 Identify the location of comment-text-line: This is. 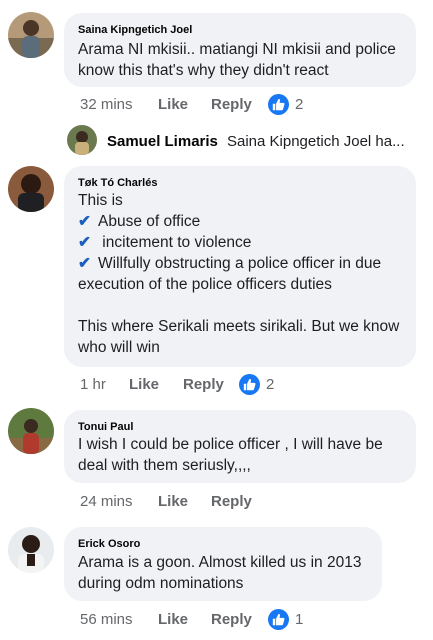
(100, 200).